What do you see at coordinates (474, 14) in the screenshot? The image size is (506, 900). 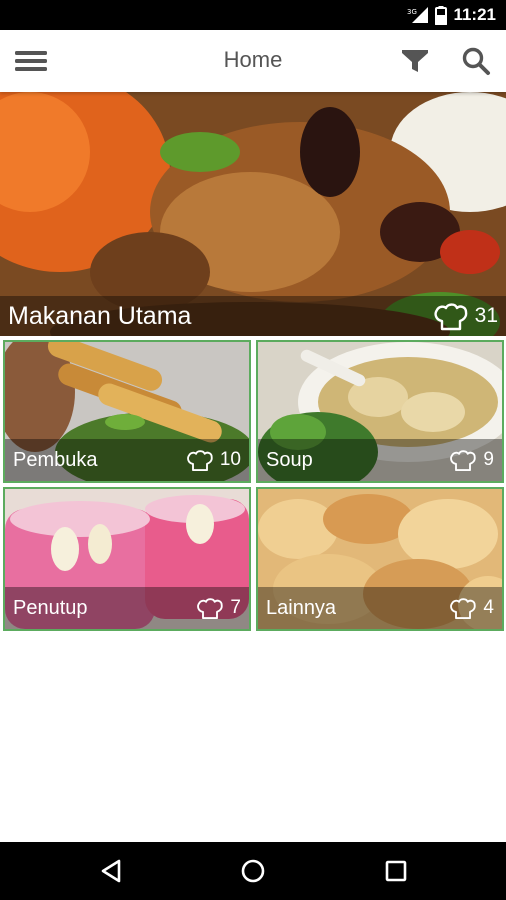 I see `status-clock: 11:21` at bounding box center [474, 14].